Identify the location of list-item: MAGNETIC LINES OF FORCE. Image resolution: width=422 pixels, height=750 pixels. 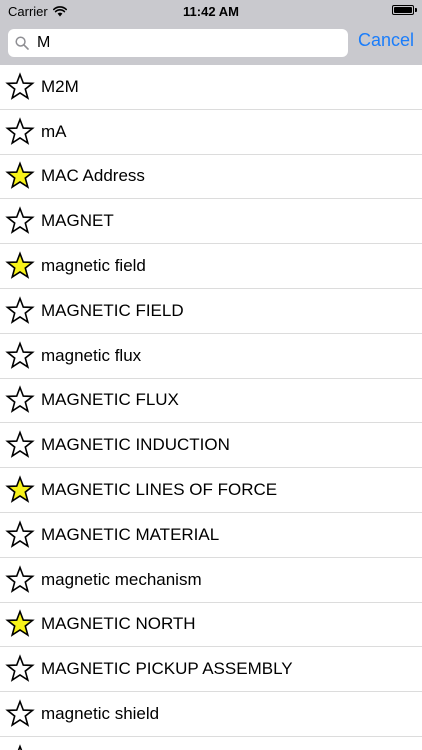
(211, 490).